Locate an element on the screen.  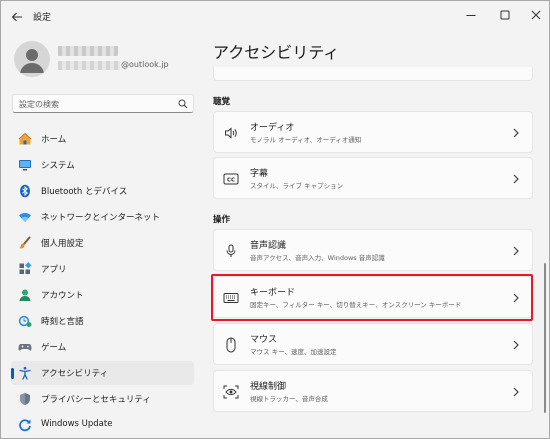
user-email-domain: @outlook.jp is located at coordinates (145, 64).